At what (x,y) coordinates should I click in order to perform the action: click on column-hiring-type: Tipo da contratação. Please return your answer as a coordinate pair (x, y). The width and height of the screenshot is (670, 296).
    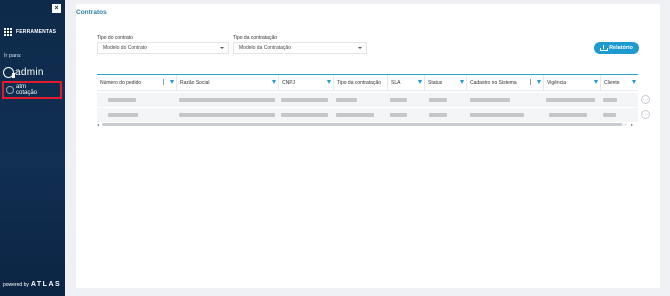
    Looking at the image, I should click on (361, 82).